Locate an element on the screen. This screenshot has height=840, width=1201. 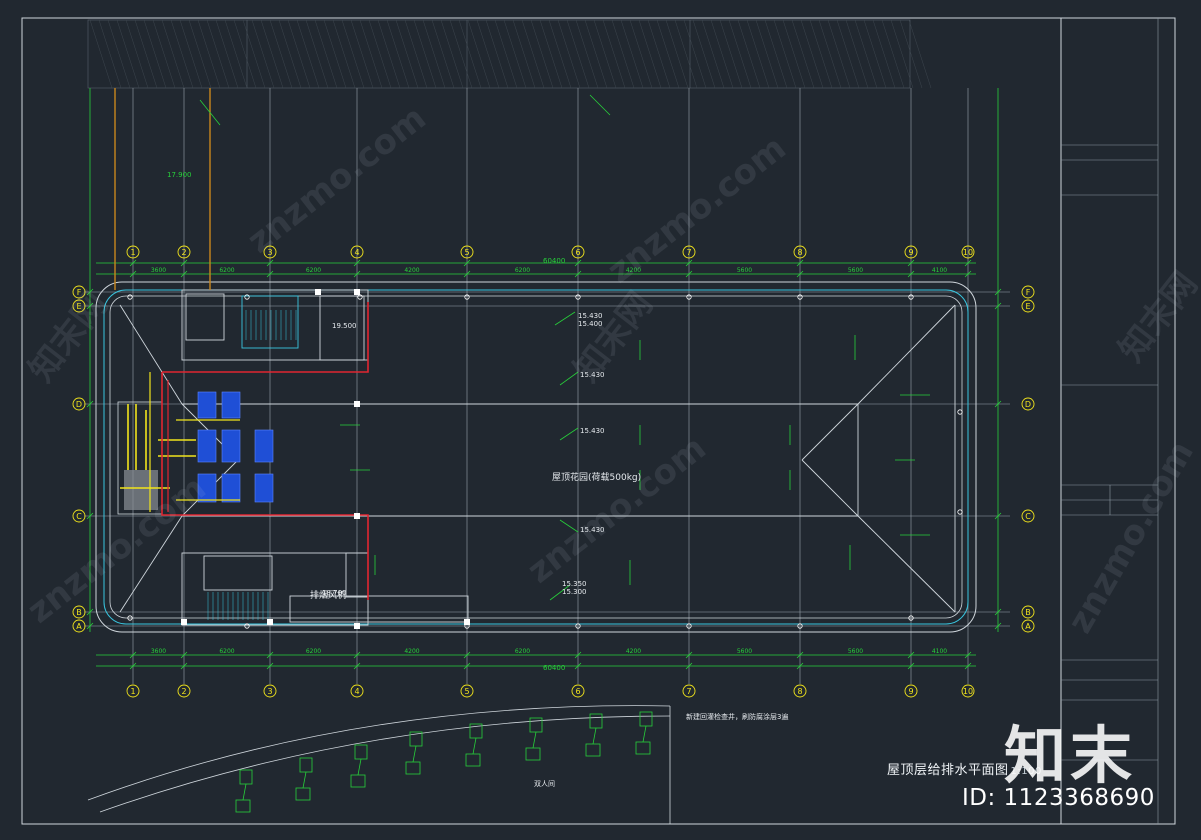
label-elev-15300: 15.300 is located at coordinates (574, 592).